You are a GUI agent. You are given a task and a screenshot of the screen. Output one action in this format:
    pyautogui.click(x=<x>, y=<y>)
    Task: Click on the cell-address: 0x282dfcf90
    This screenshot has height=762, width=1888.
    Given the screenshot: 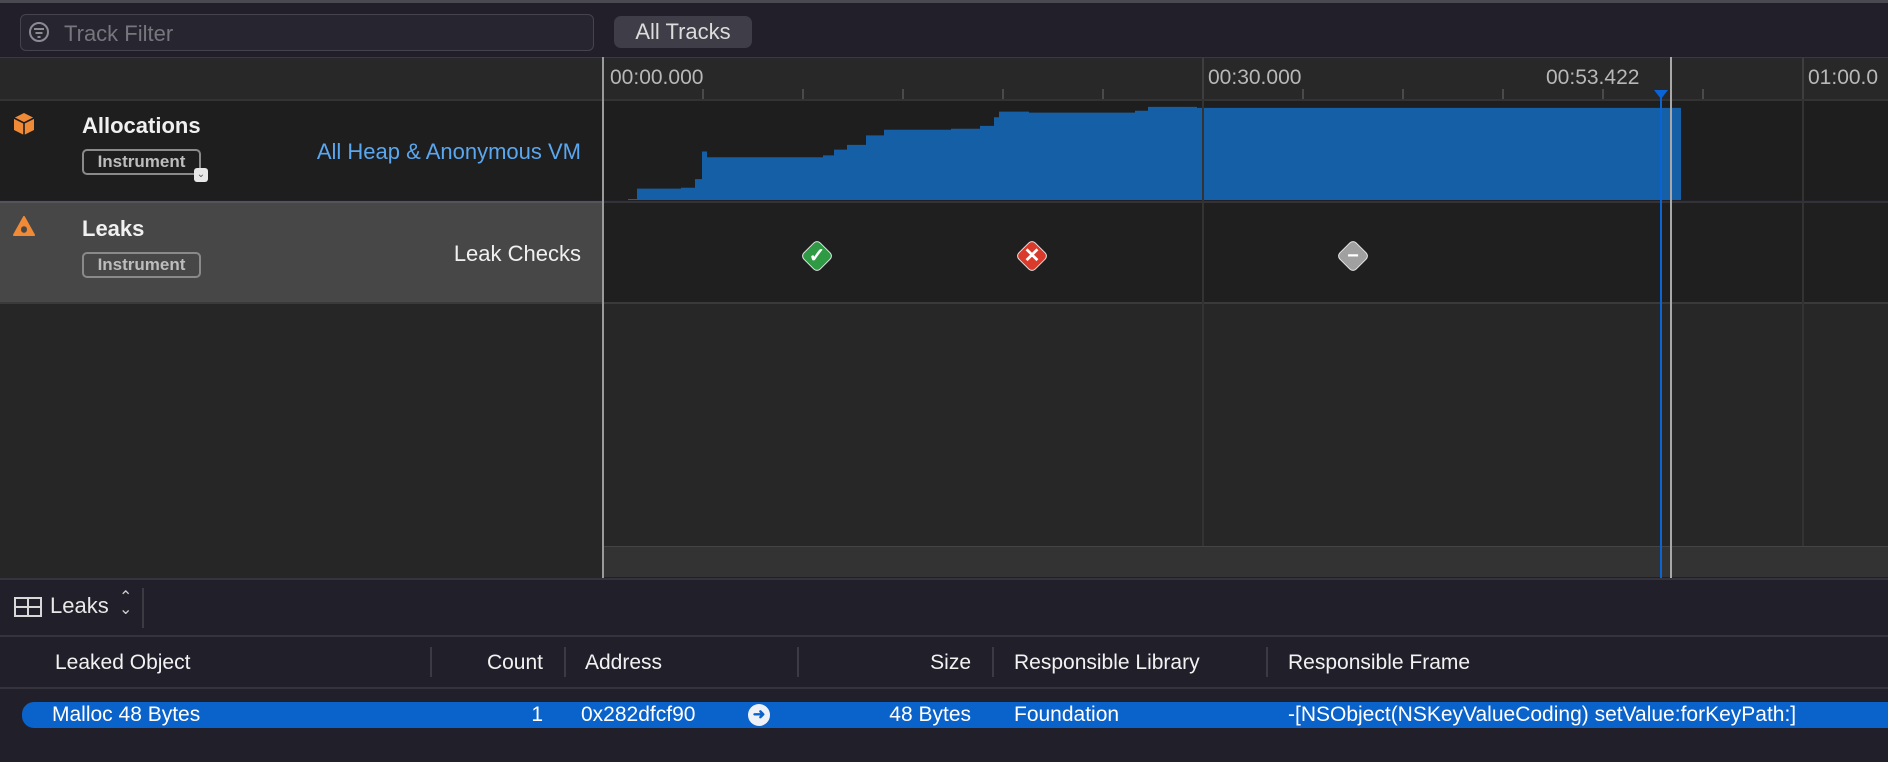 What is the action you would take?
    pyautogui.click(x=638, y=714)
    